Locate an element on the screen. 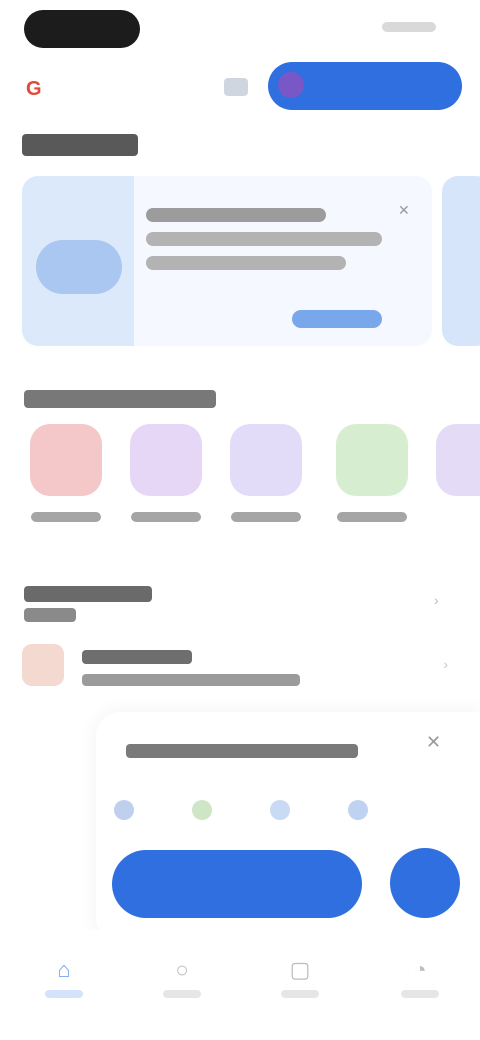 The height and width of the screenshot is (1040, 480). avatar is located at coordinates (291, 85).